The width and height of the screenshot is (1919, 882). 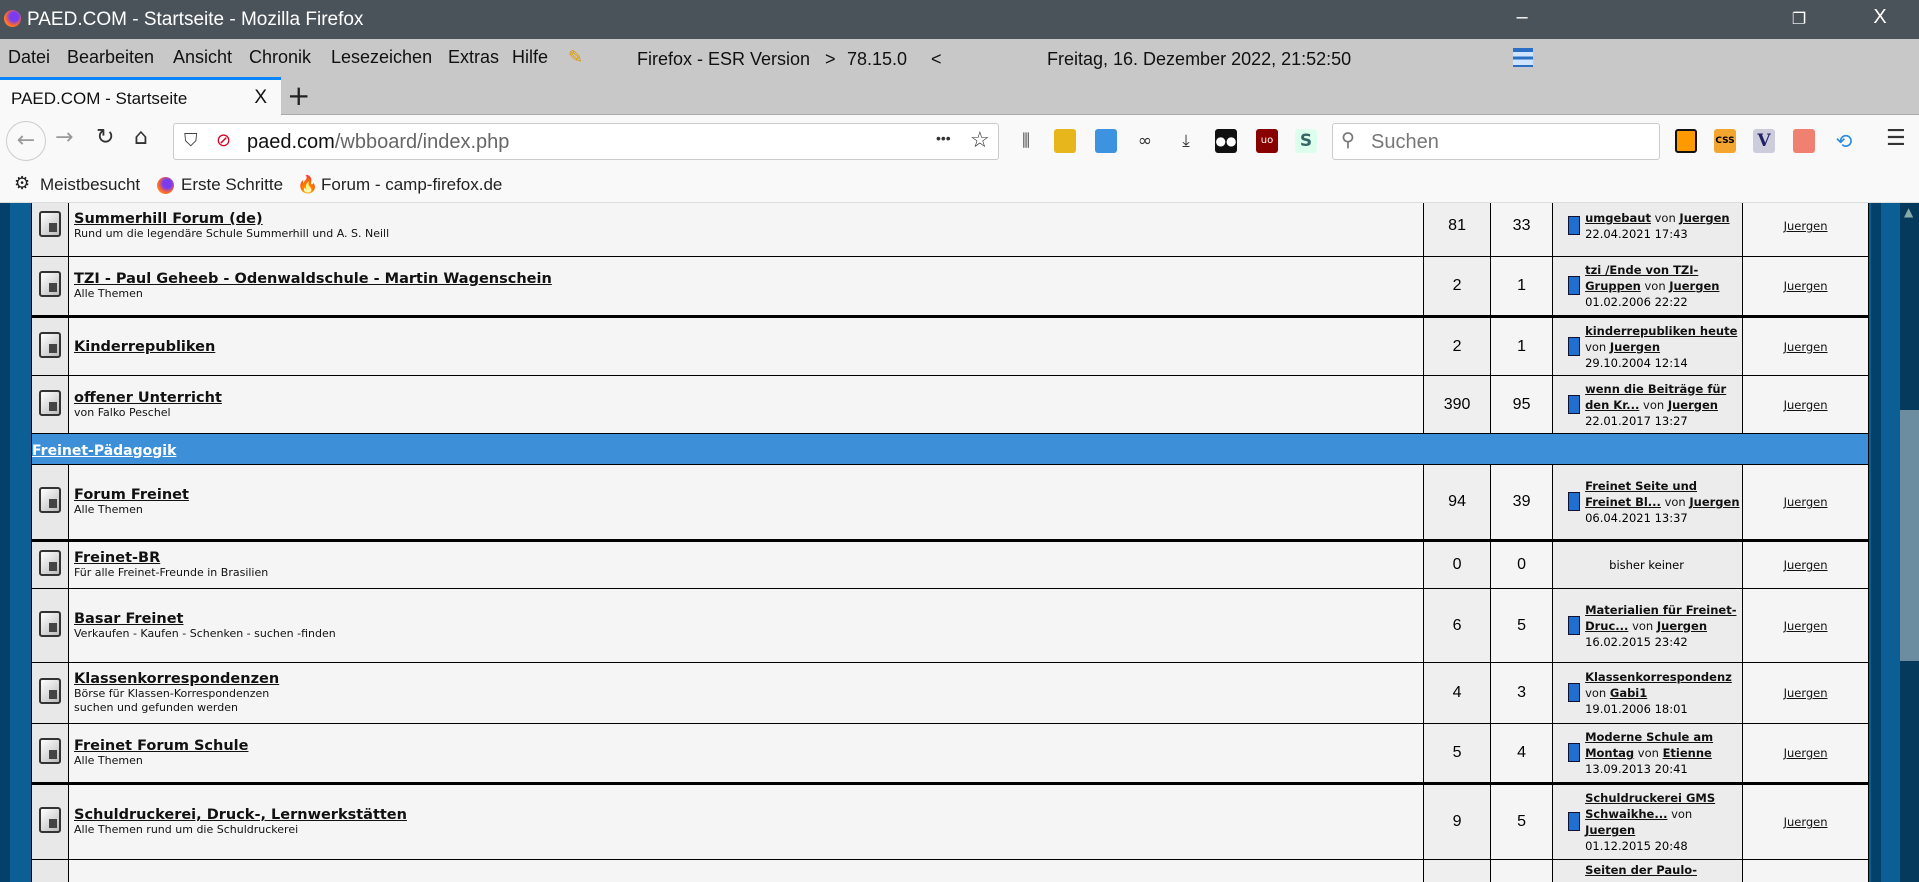 I want to click on last-post-user: Etienne, so click(x=1687, y=753).